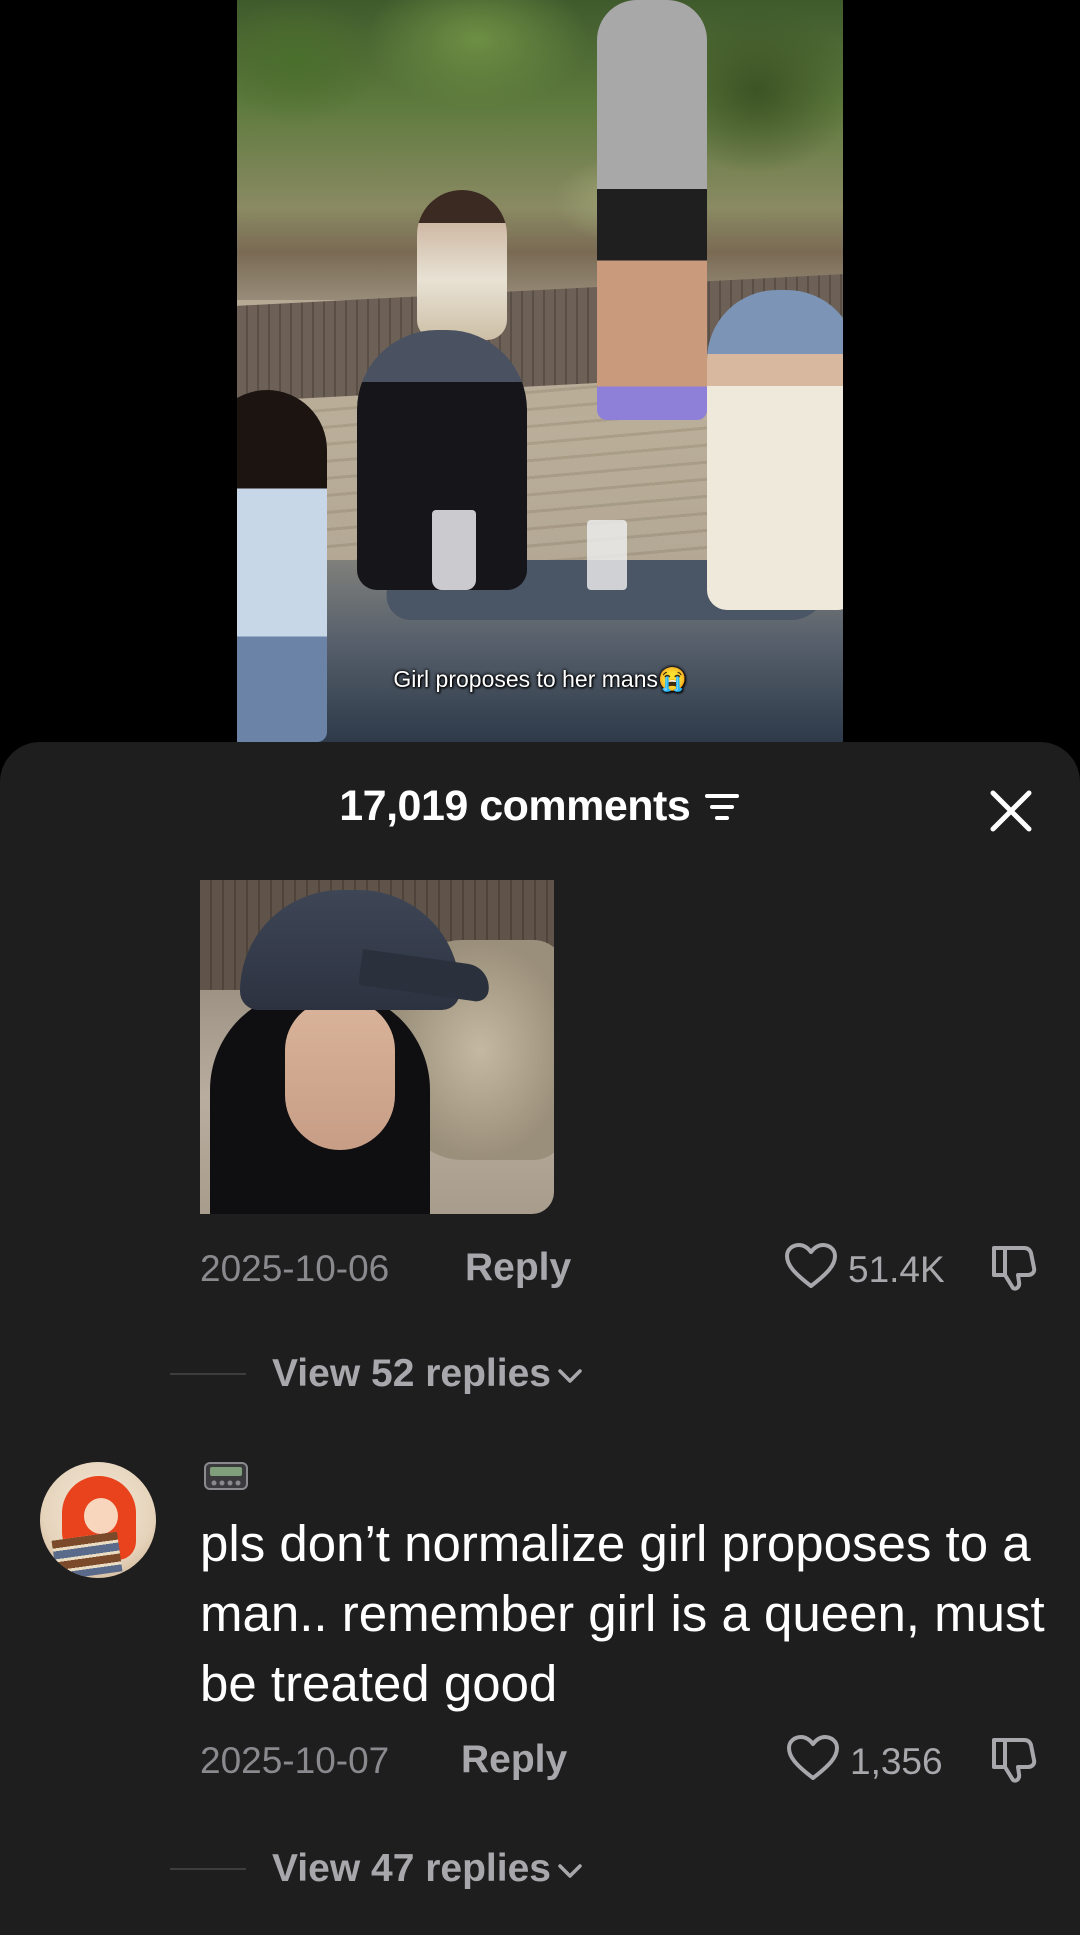 This screenshot has height=1935, width=1080. Describe the element at coordinates (226, 1476) in the screenshot. I see `pager-icon` at that location.